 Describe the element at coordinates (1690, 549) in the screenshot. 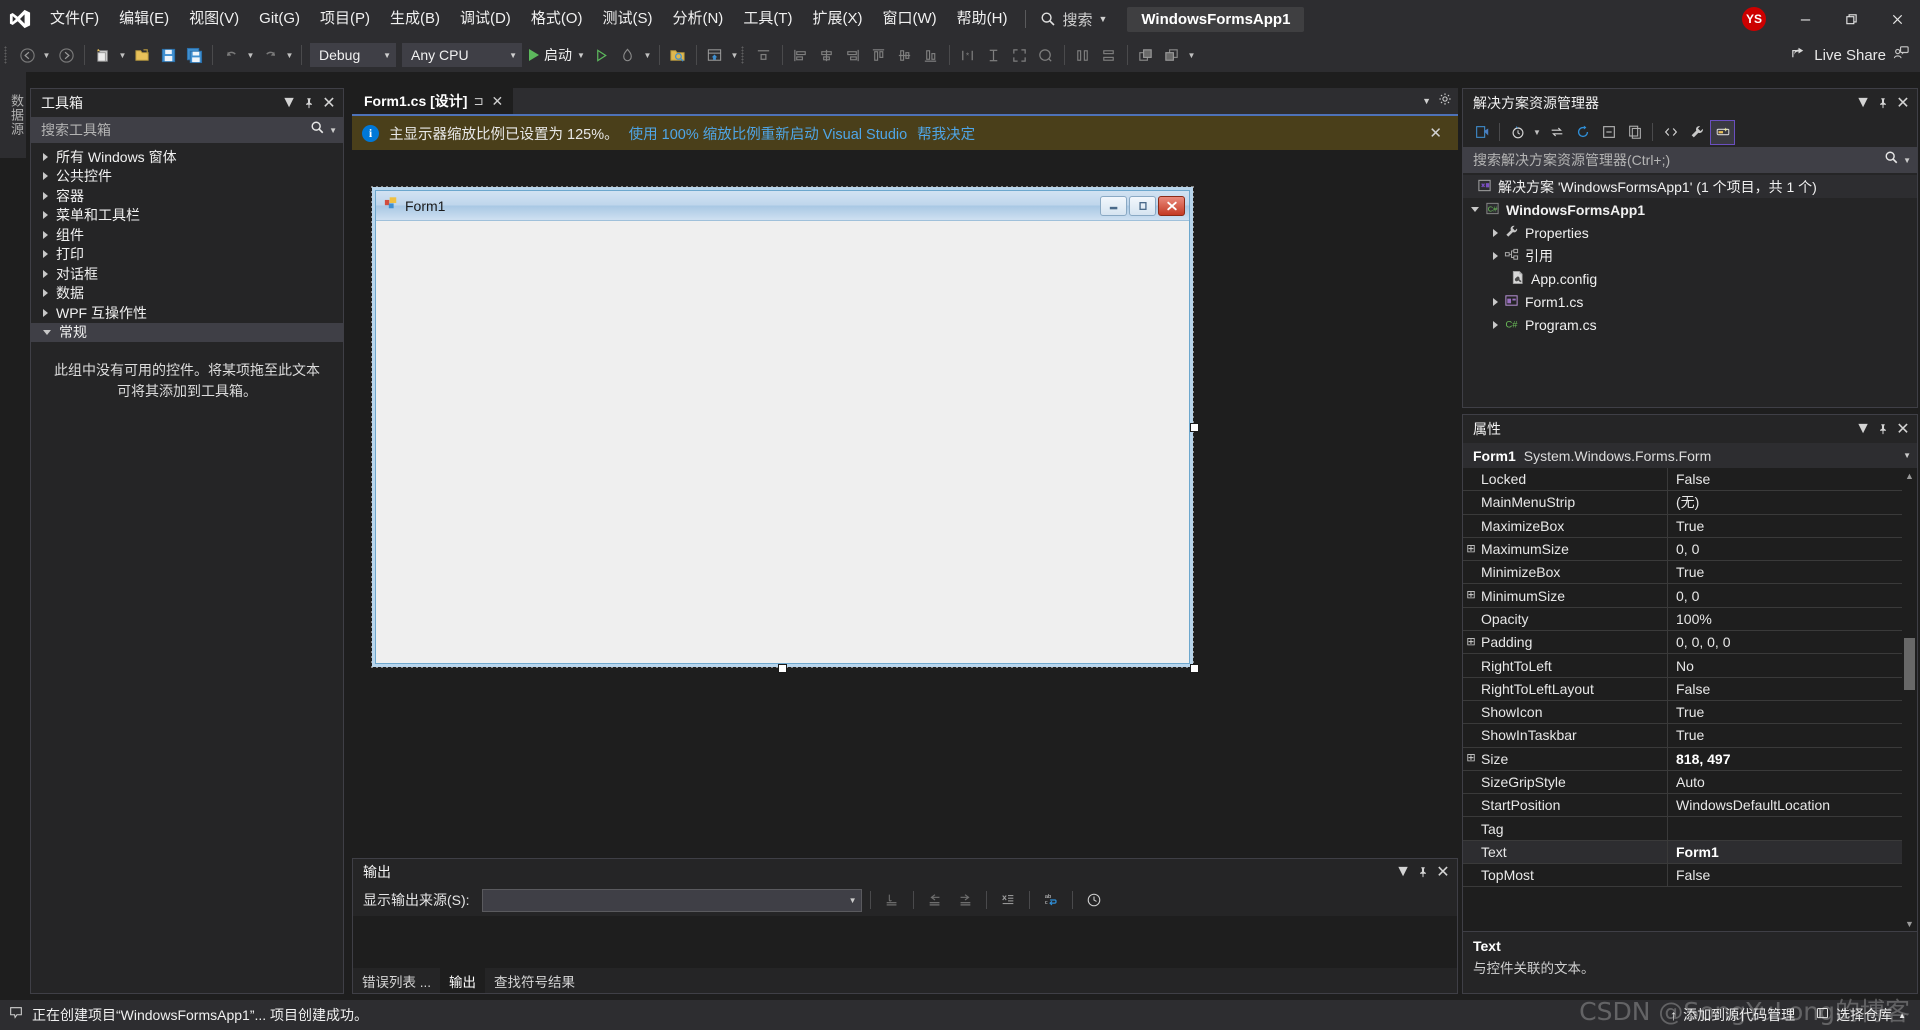

I see `property-row: ⊞ MaximumSize 0, 0` at that location.